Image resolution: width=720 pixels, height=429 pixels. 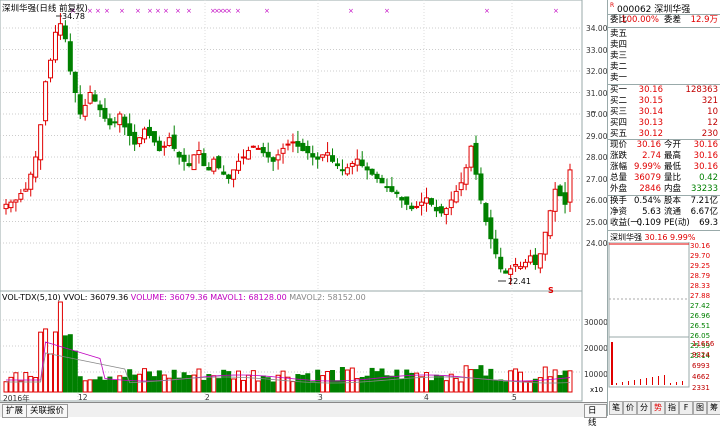 I want to click on mini-volume-tick: 2331, so click(x=701, y=388).